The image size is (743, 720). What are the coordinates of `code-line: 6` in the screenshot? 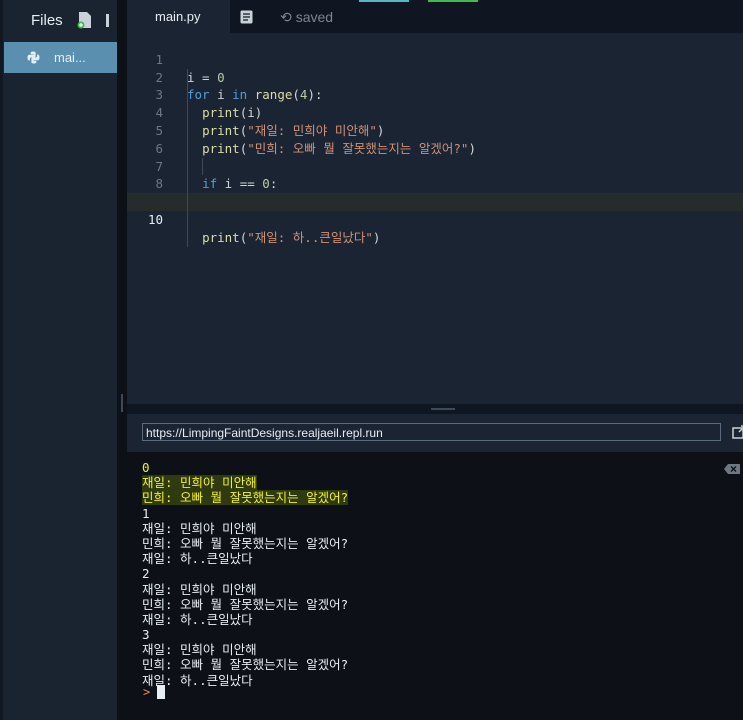 It's located at (435, 139).